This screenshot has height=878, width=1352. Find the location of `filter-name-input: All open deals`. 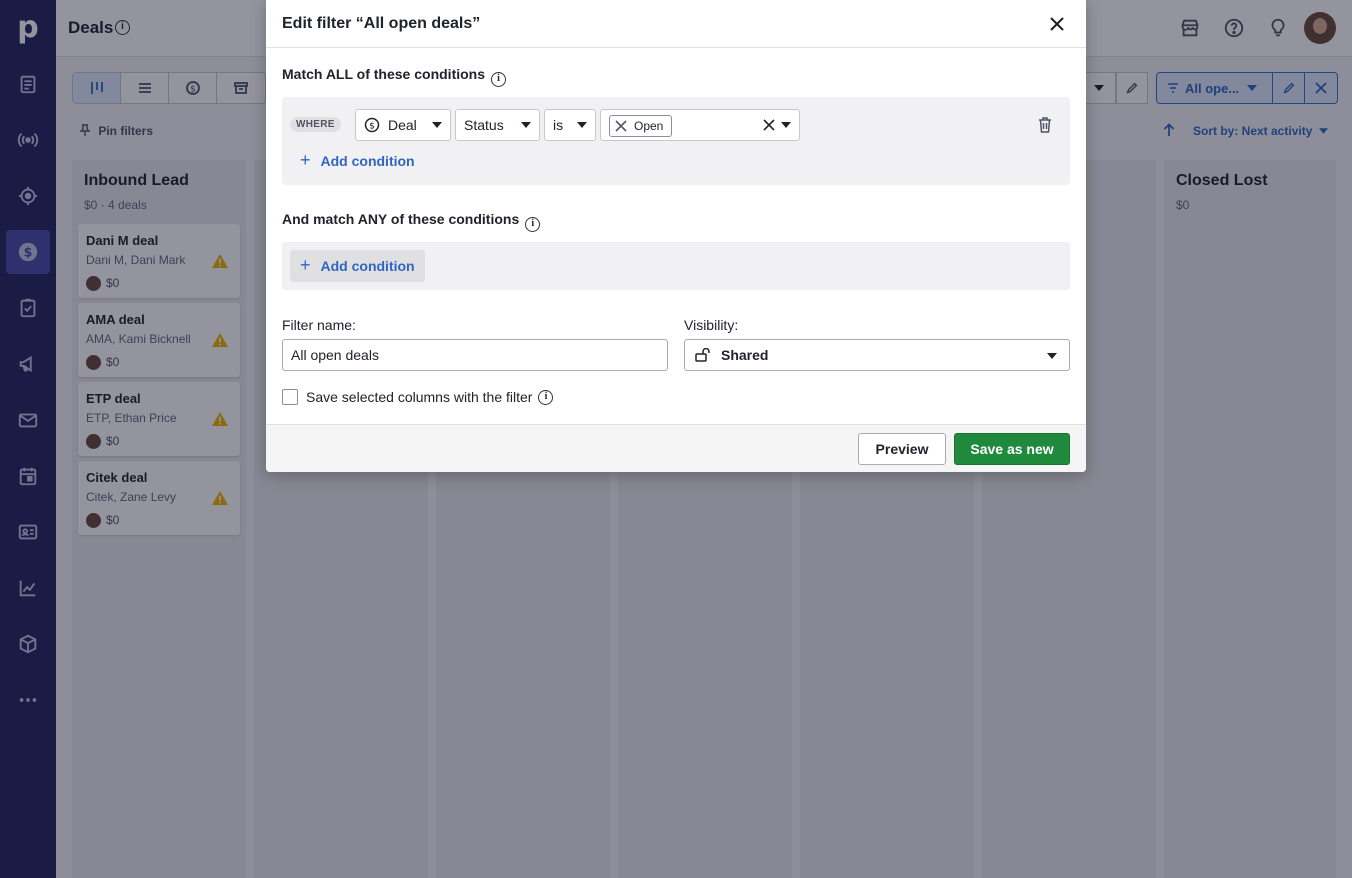

filter-name-input: All open deals is located at coordinates (475, 355).